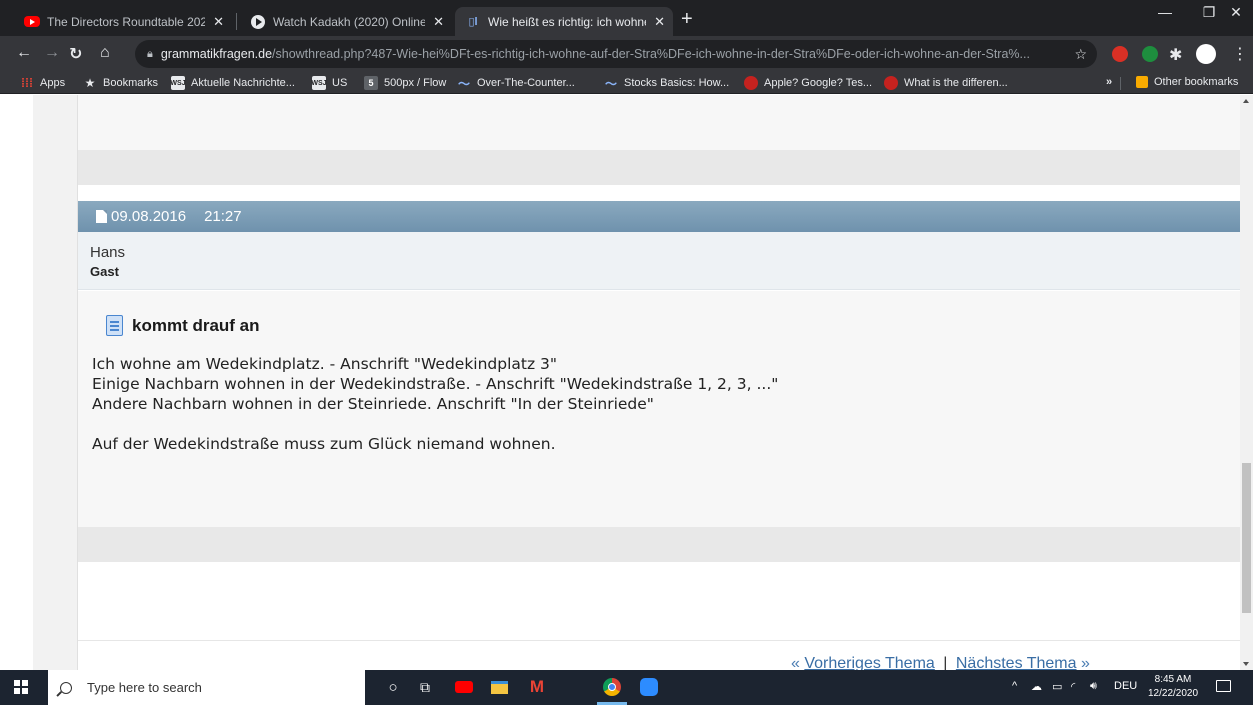  Describe the element at coordinates (1206, 54) in the screenshot. I see `profile-avatar` at that location.